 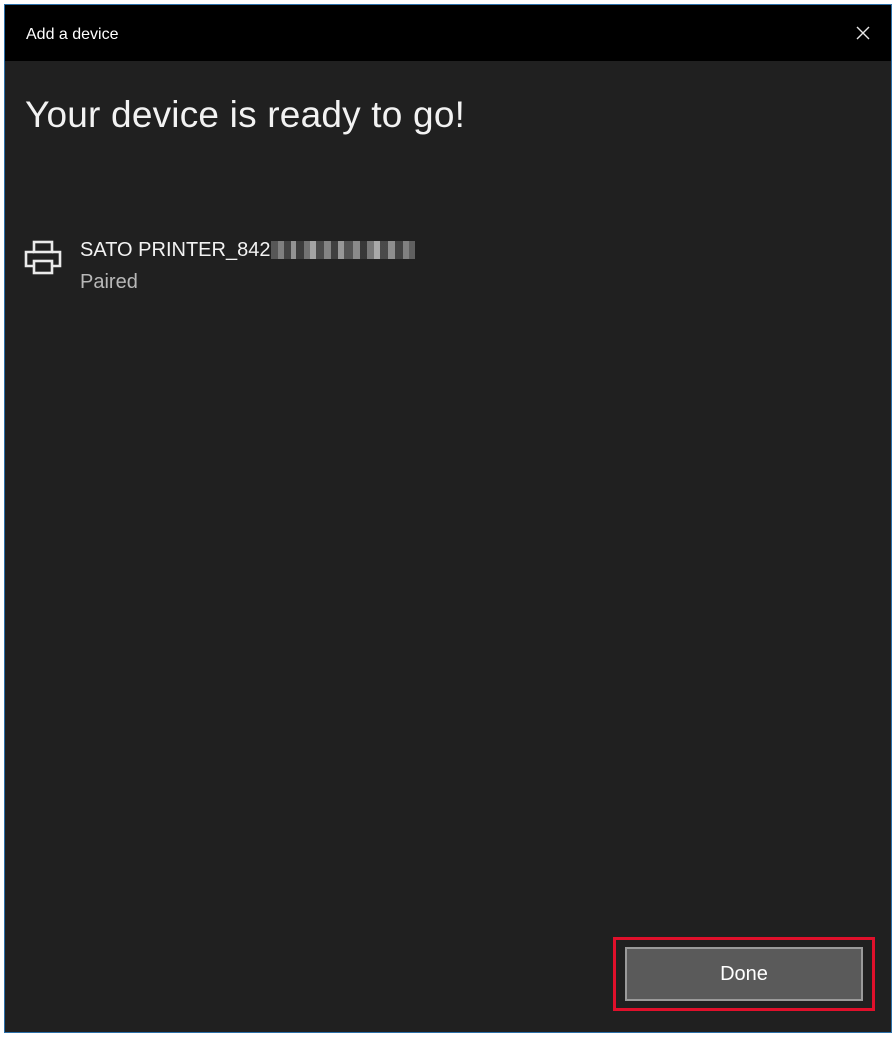 I want to click on device-name-row: SATO PRINTER_842, so click(x=248, y=250).